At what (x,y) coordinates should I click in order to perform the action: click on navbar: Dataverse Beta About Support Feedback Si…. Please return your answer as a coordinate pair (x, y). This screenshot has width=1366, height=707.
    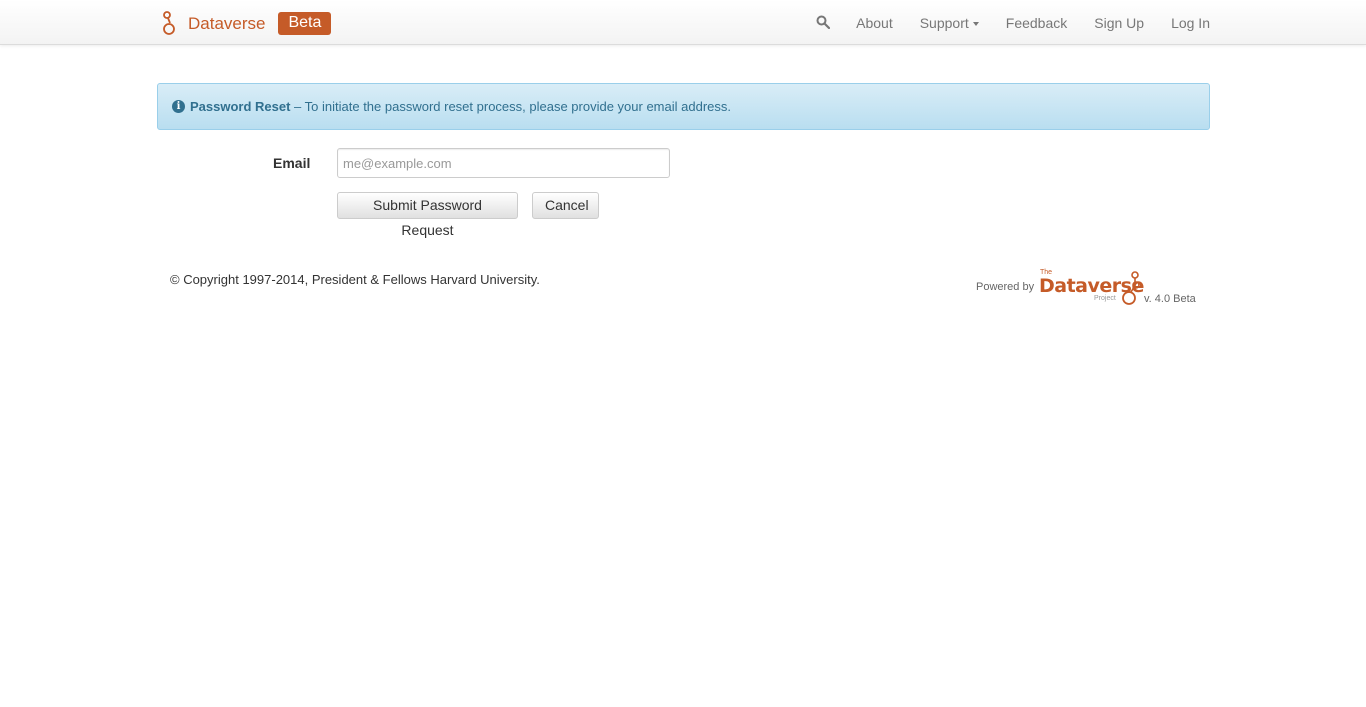
    Looking at the image, I should click on (683, 22).